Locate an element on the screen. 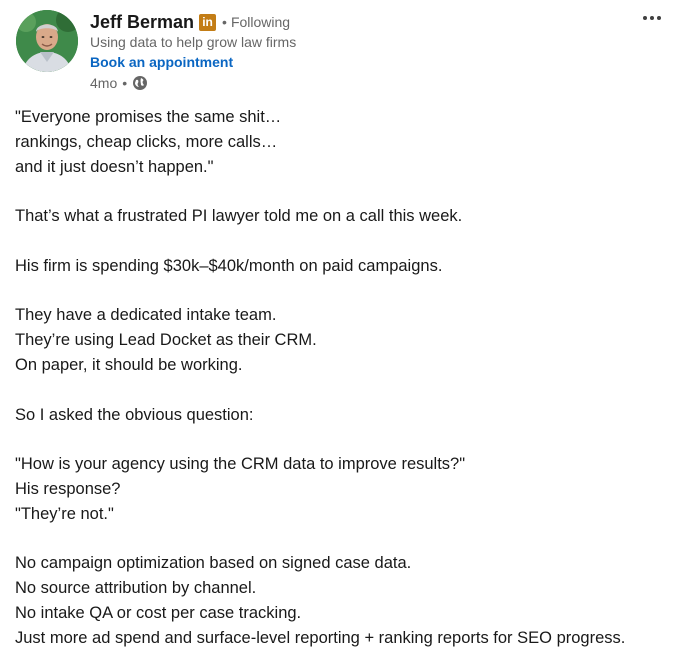 The height and width of the screenshot is (668, 688). post-text-line: No source attribution by channel. is located at coordinates (136, 588).